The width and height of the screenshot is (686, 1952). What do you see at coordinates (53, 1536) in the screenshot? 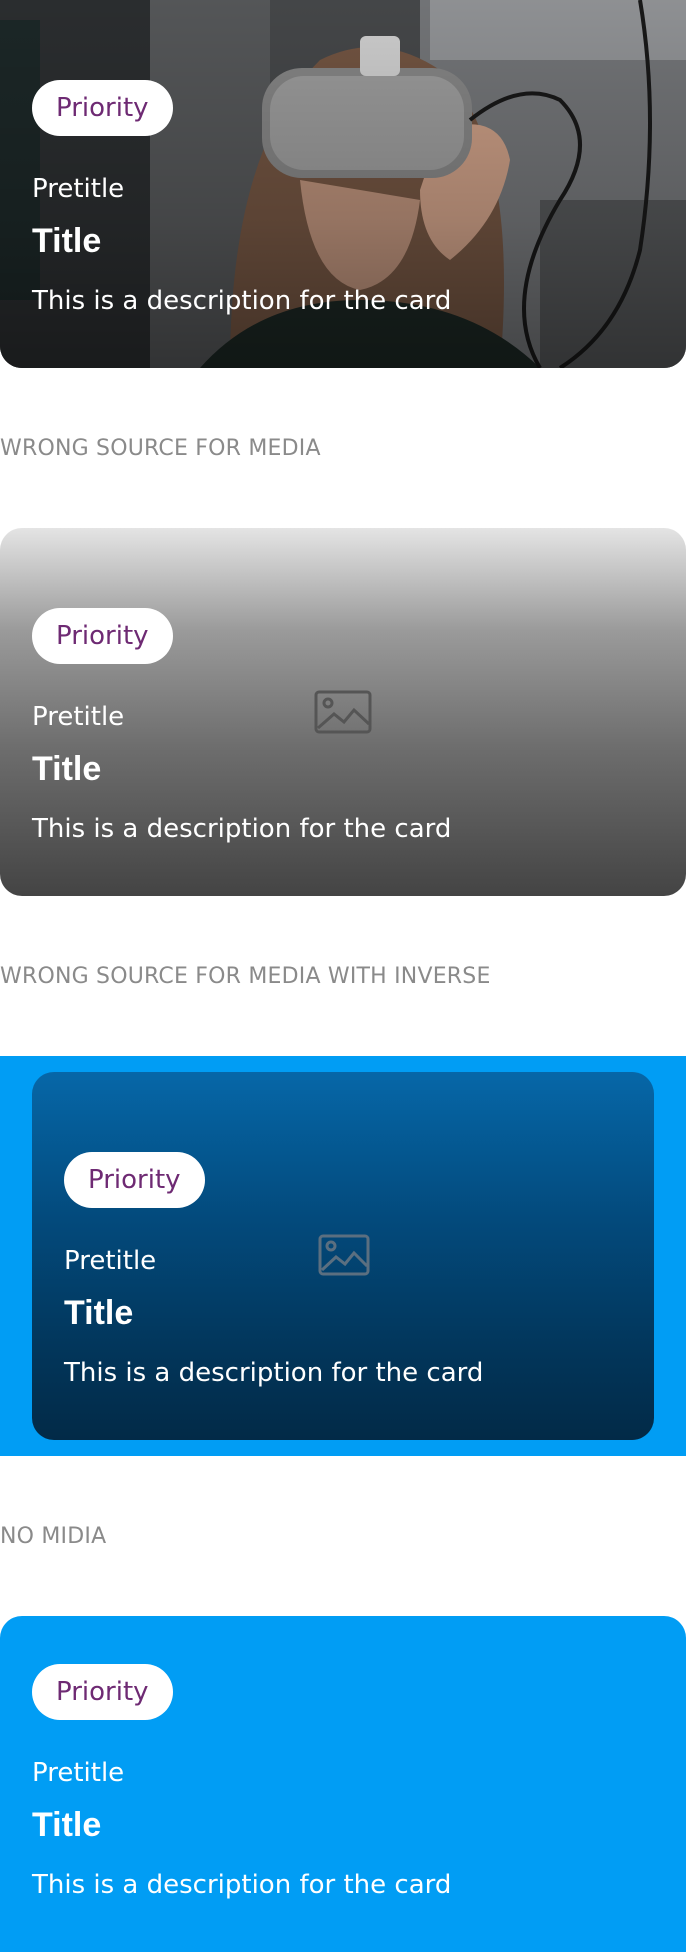
I see `section-label-no-media: NO MIDIA` at bounding box center [53, 1536].